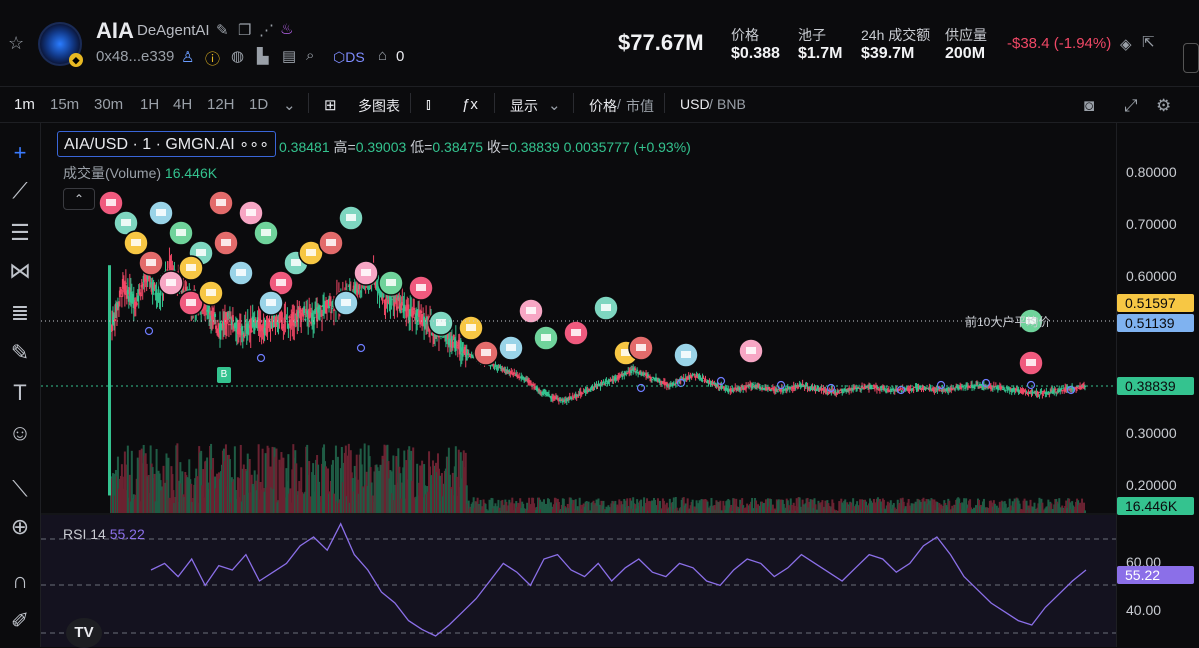  What do you see at coordinates (627, 147) in the screenshot?
I see `change-value: 0.0035777 (+0.93%)` at bounding box center [627, 147].